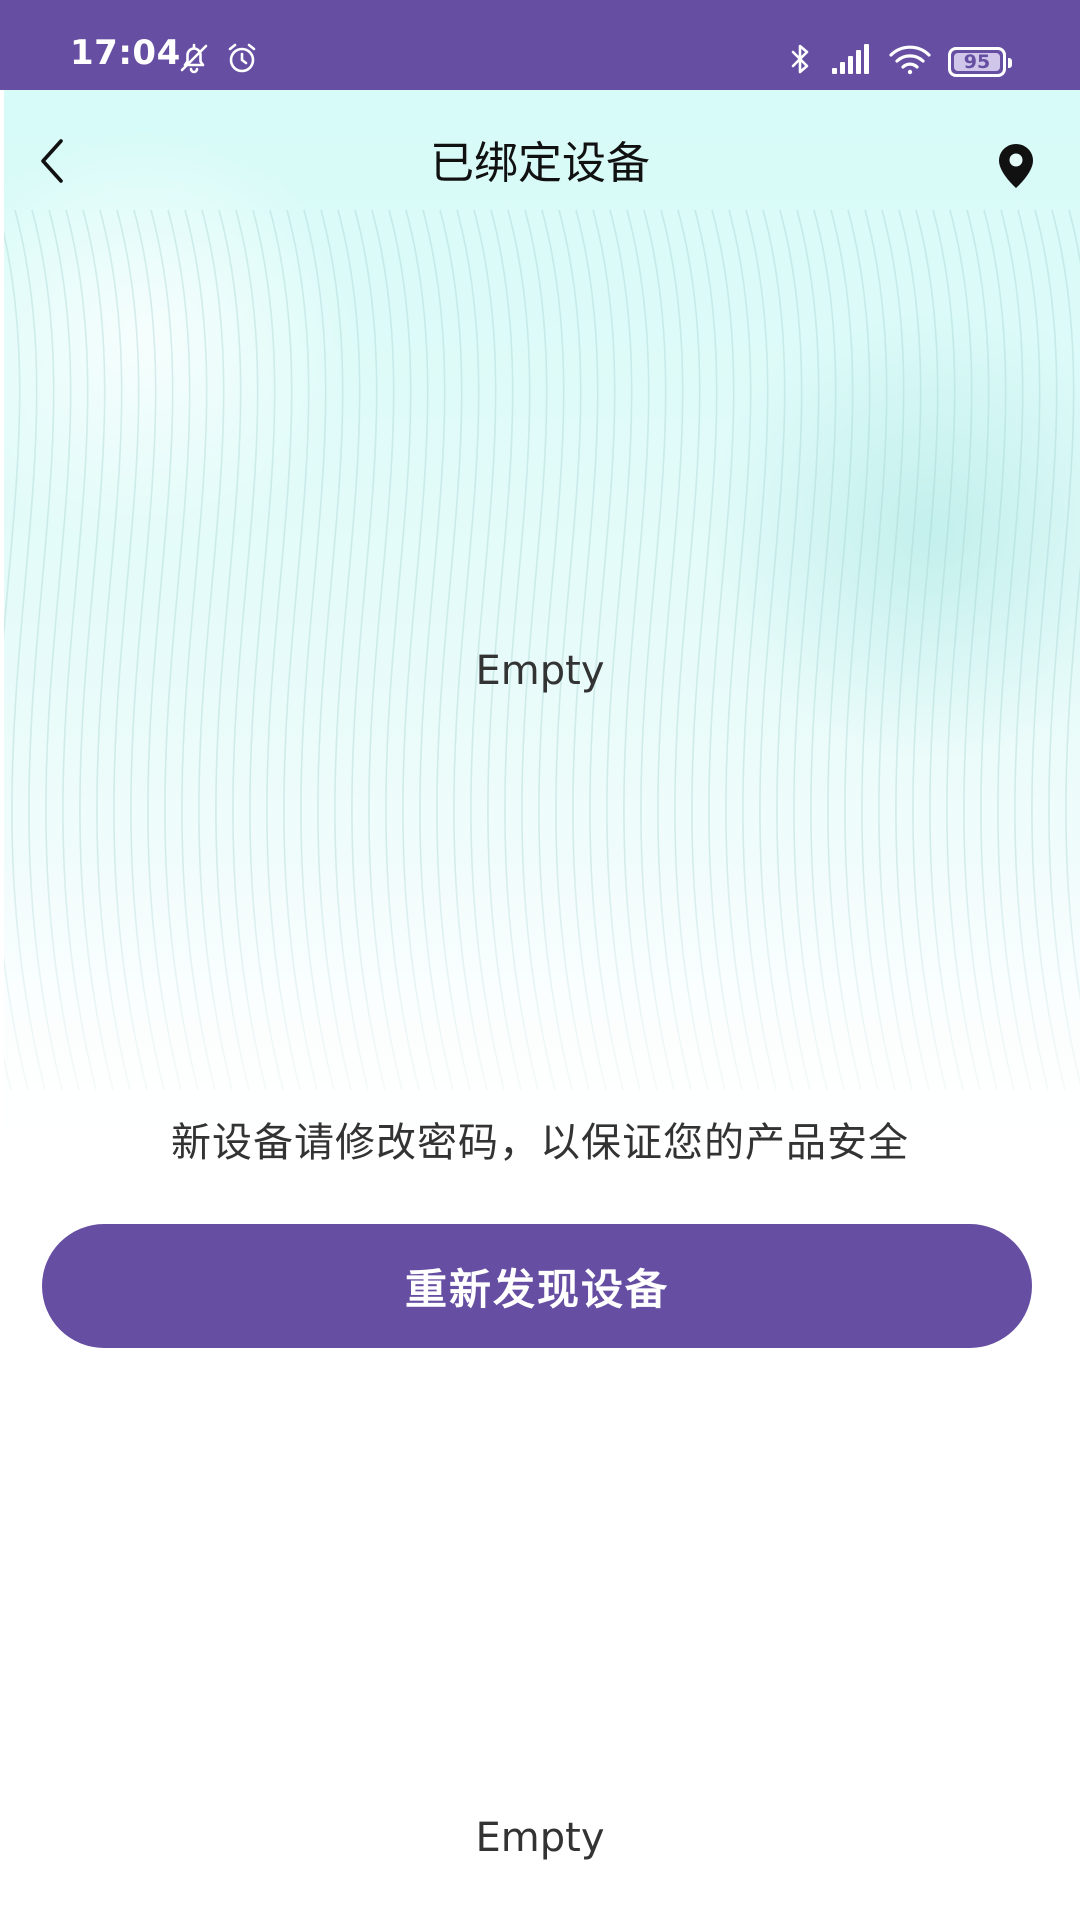  Describe the element at coordinates (540, 1838) in the screenshot. I see `empty-state-text-bottom: Empty` at that location.